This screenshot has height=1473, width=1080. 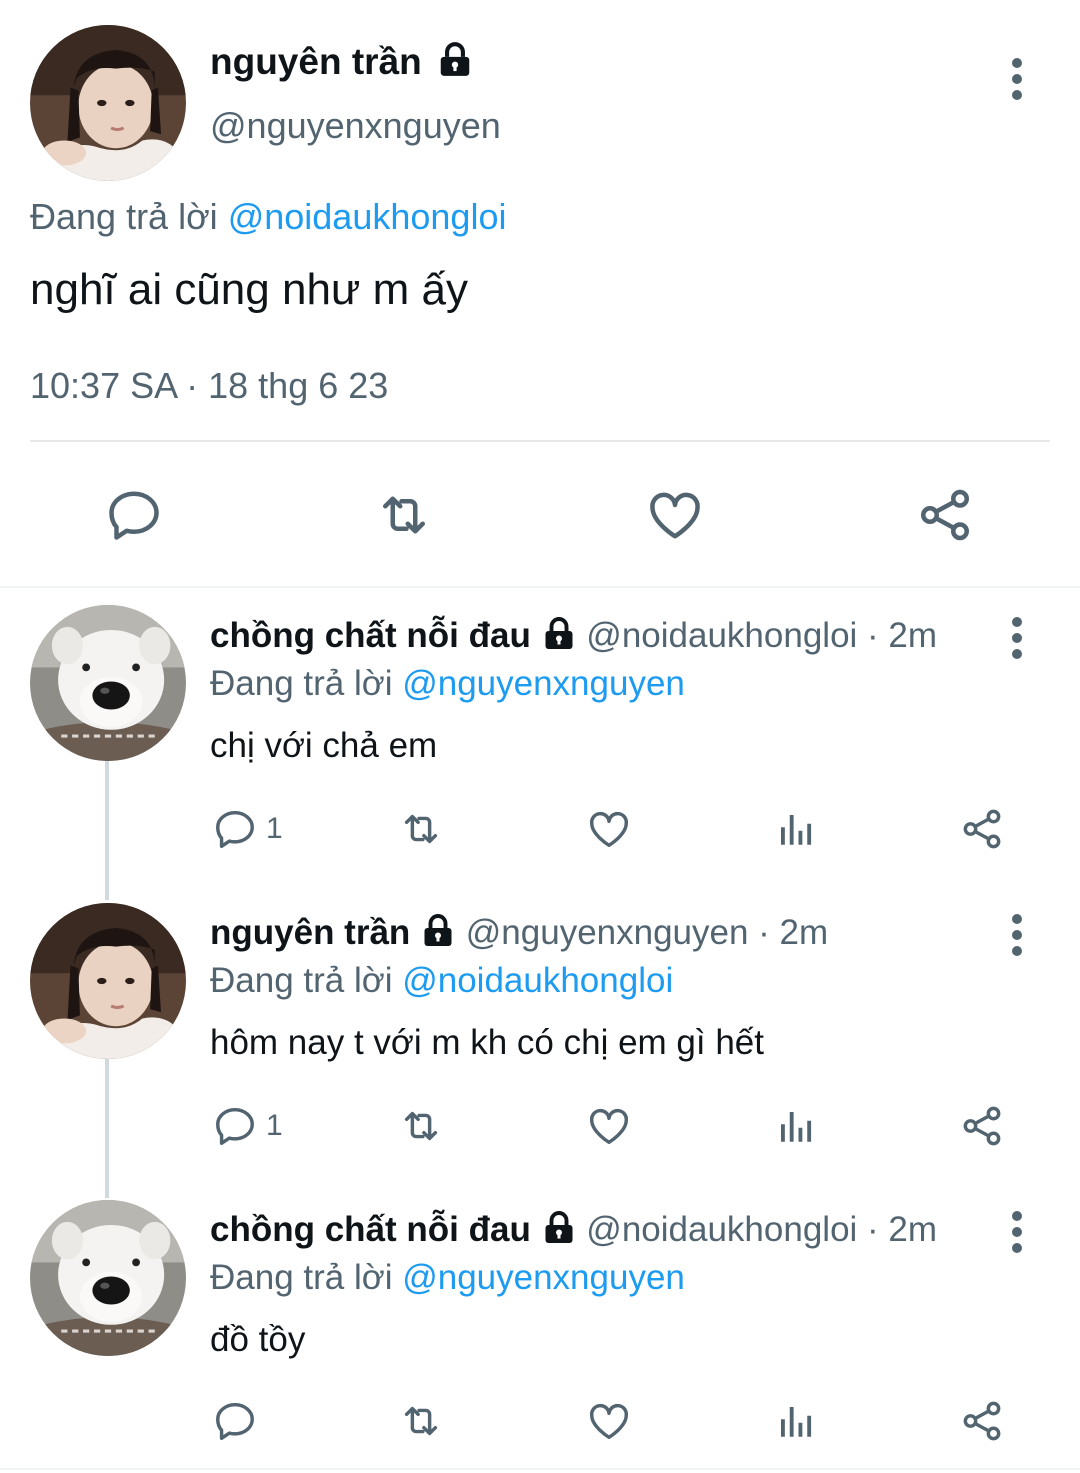 What do you see at coordinates (647, 932) in the screenshot?
I see `reply-handle-time: @nguyenxnguyen · 2m` at bounding box center [647, 932].